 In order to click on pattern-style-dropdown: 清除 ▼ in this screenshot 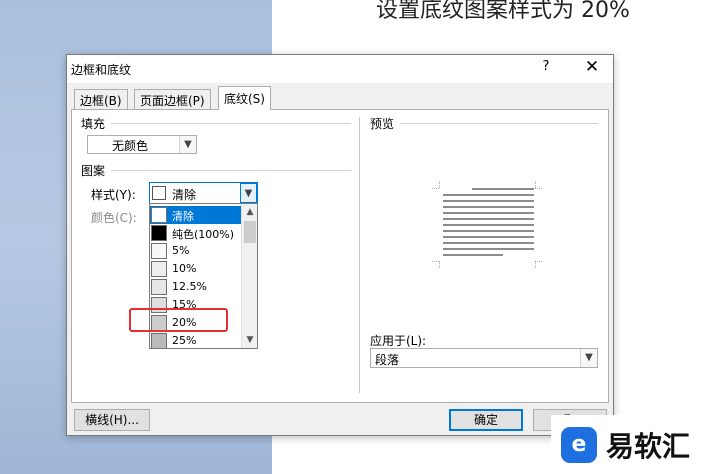, I will do `click(203, 193)`.